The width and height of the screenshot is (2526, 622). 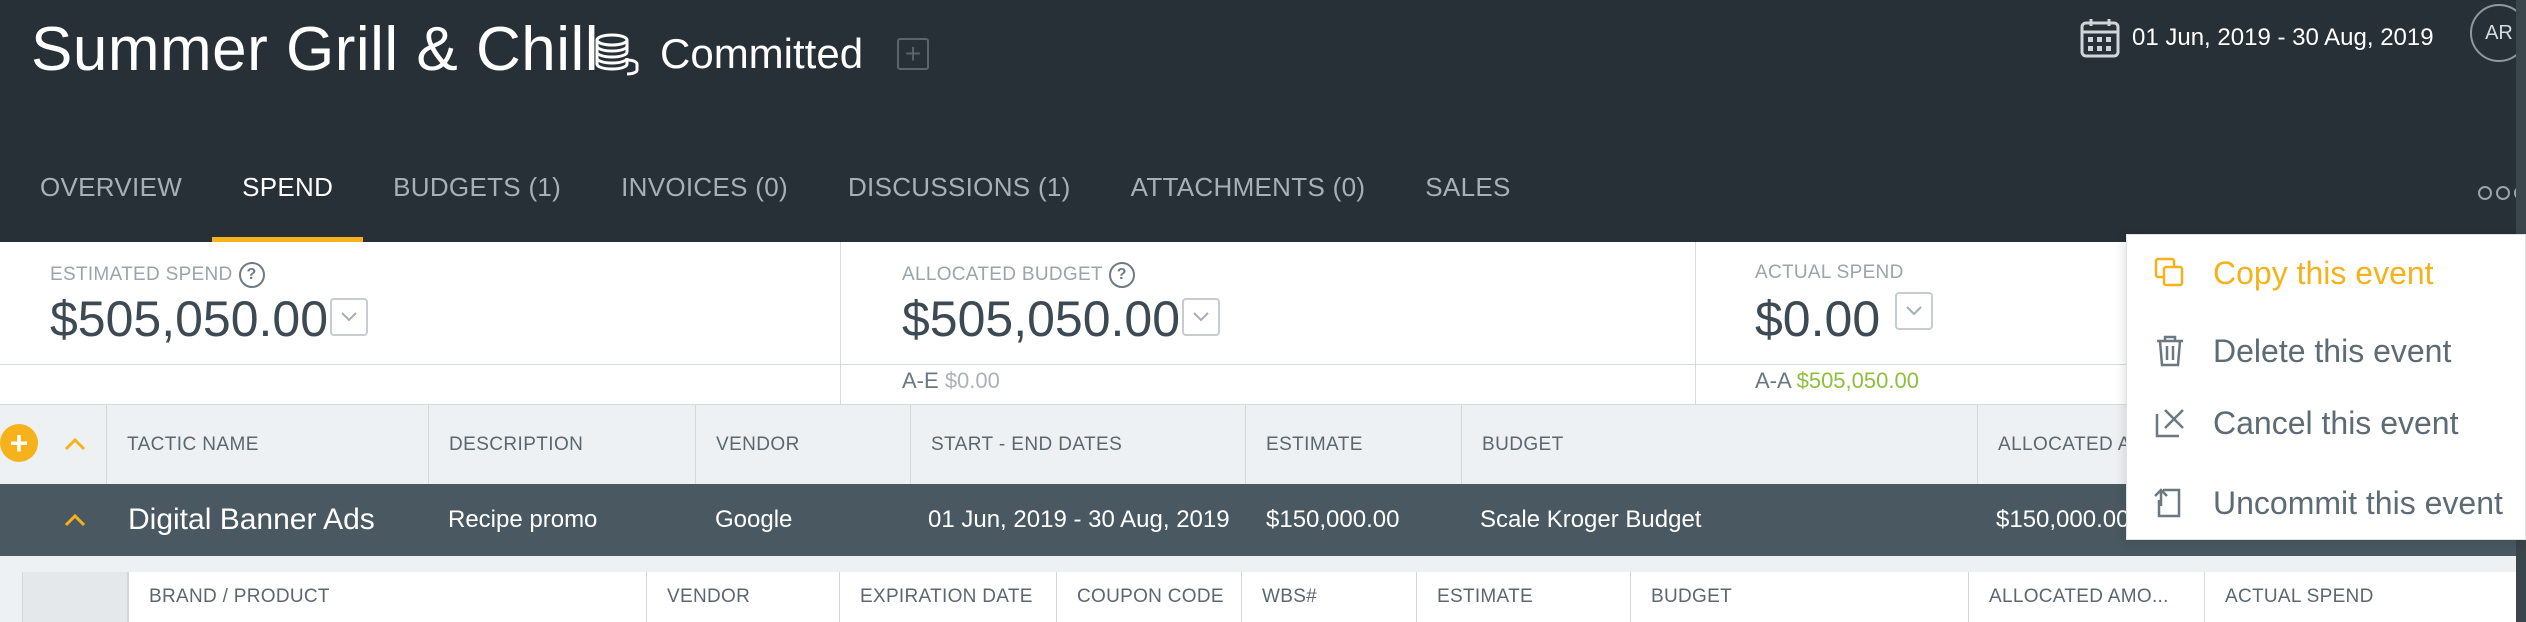 I want to click on tab-budgets: BUDGETS (1), so click(x=477, y=201).